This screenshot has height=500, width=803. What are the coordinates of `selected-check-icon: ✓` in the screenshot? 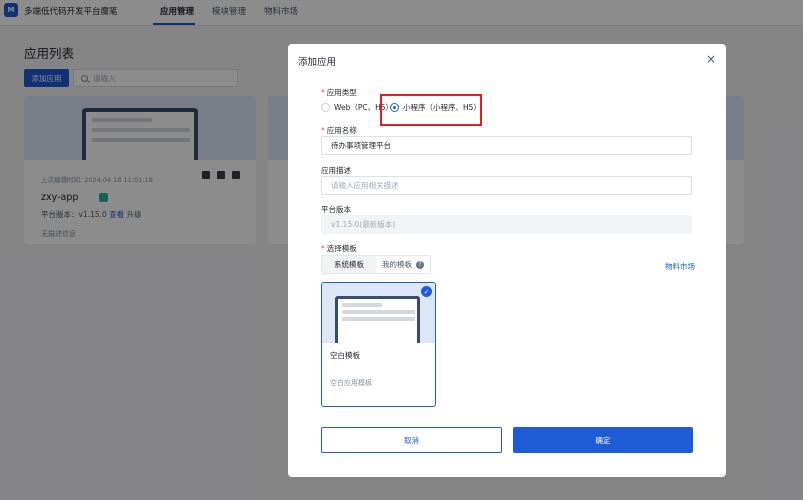 It's located at (426, 291).